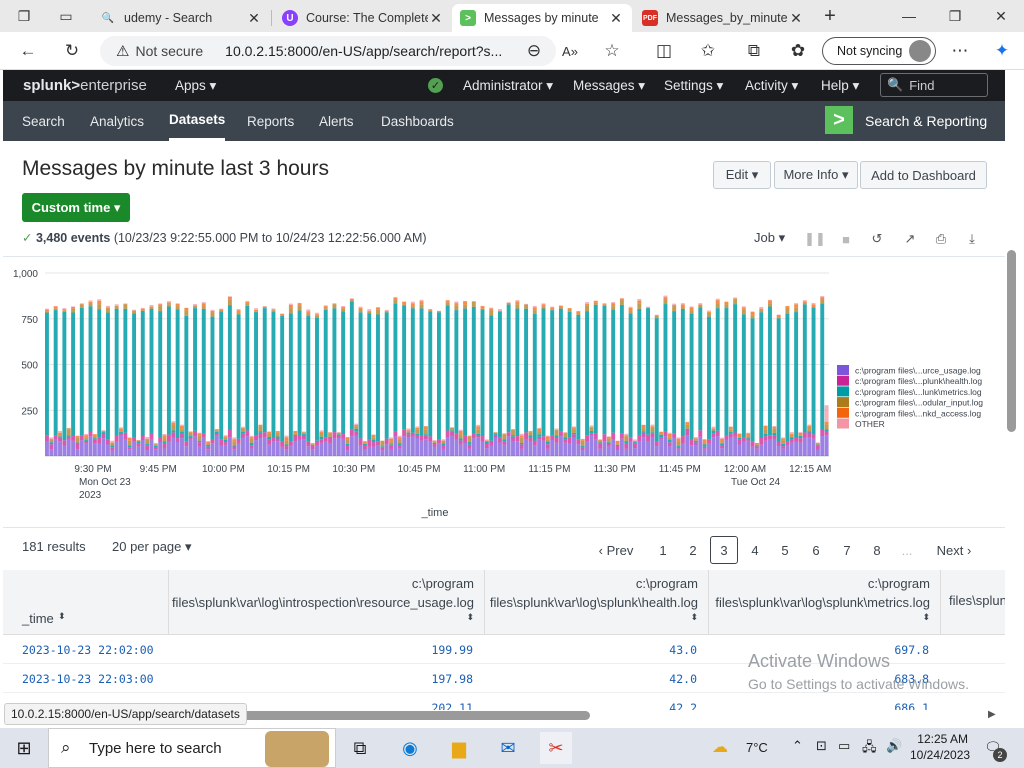 This screenshot has width=1024, height=768. Describe the element at coordinates (360, 748) in the screenshot. I see `task-view-icon: ⧉` at that location.